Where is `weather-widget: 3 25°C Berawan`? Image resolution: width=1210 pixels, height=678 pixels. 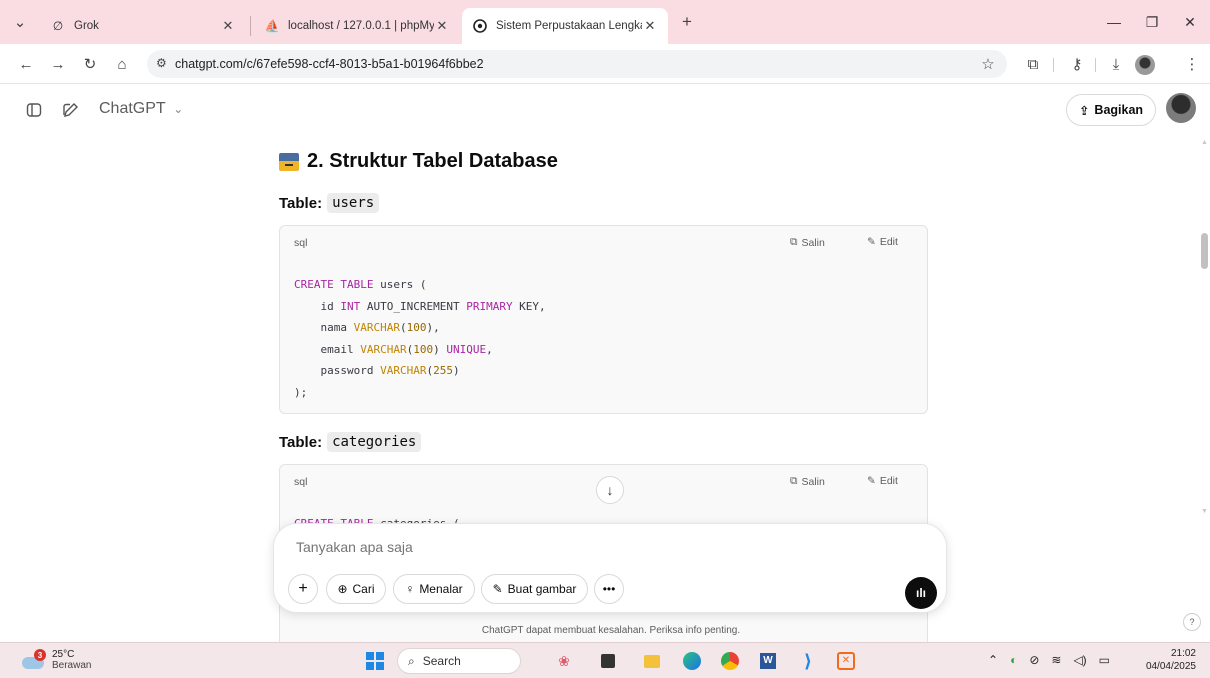 weather-widget: 3 25°C Berawan is located at coordinates (56, 660).